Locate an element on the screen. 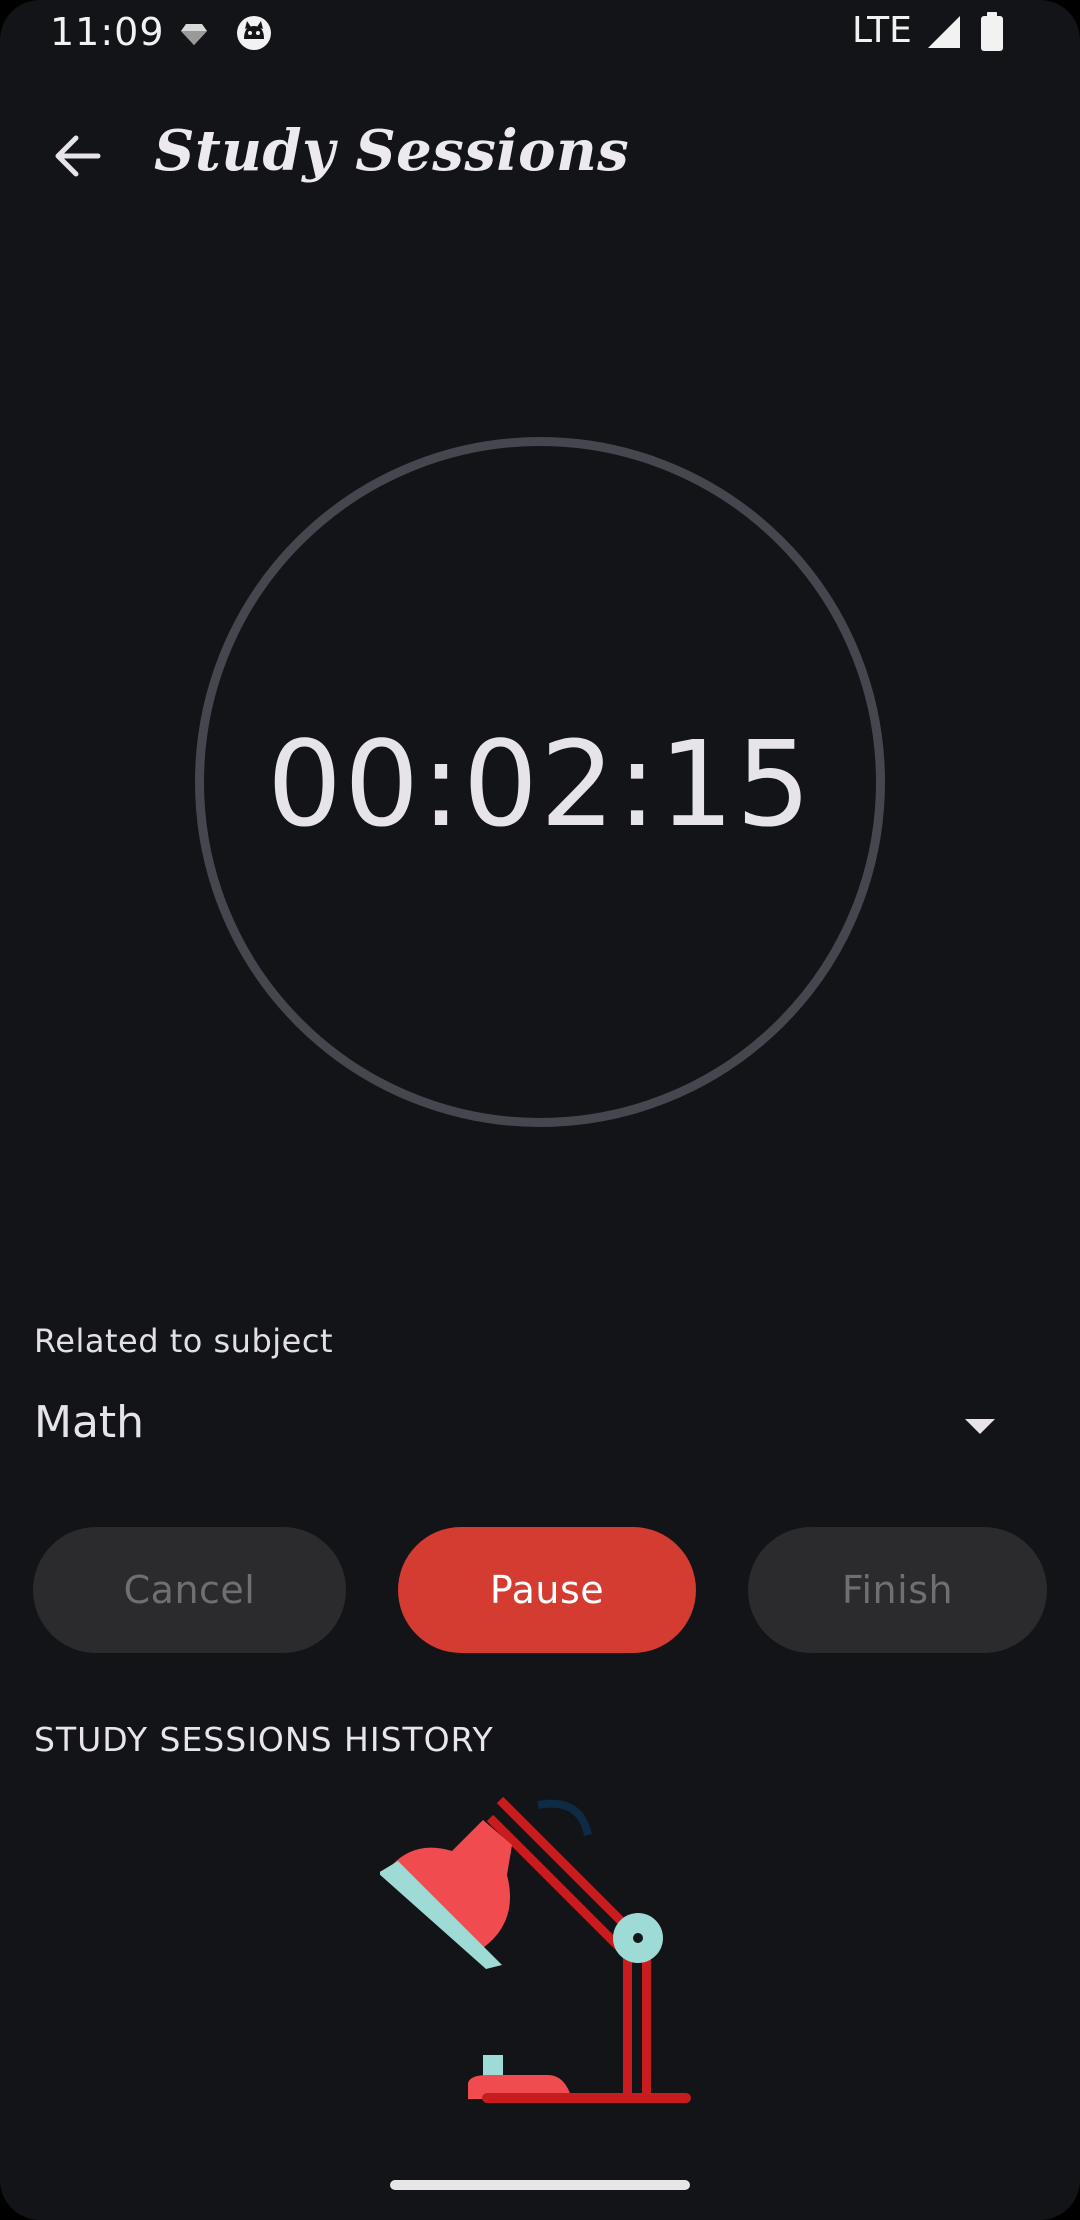 Image resolution: width=1080 pixels, height=2220 pixels. status-bar: 11:09 LTE is located at coordinates (540, 33).